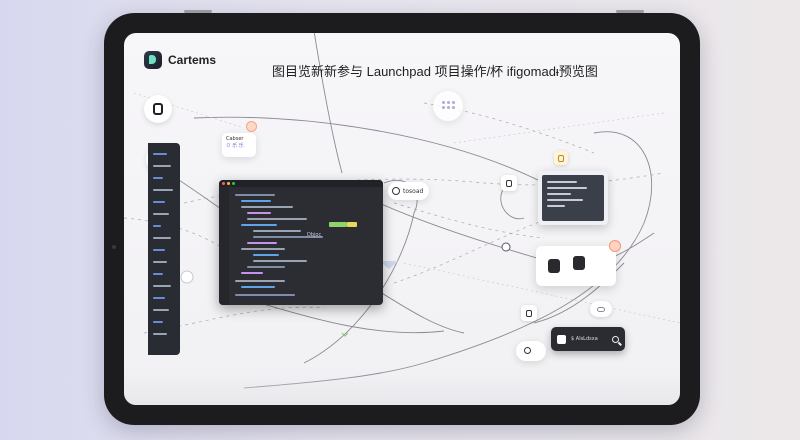 The height and width of the screenshot is (440, 800). Describe the element at coordinates (435, 71) in the screenshot. I see `page-title: 图目览新新参与 Launchpad 项目操作/杯 ifigomadᵻ预览图` at that location.